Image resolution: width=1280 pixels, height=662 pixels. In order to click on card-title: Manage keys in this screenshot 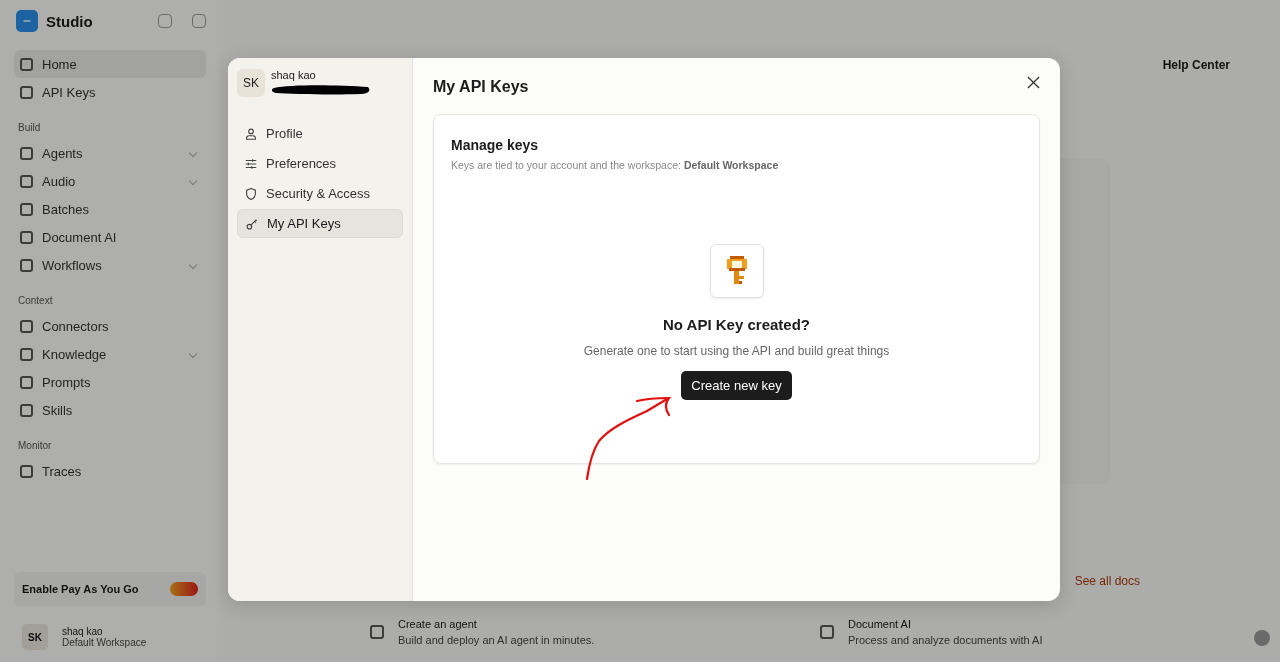, I will do `click(495, 145)`.